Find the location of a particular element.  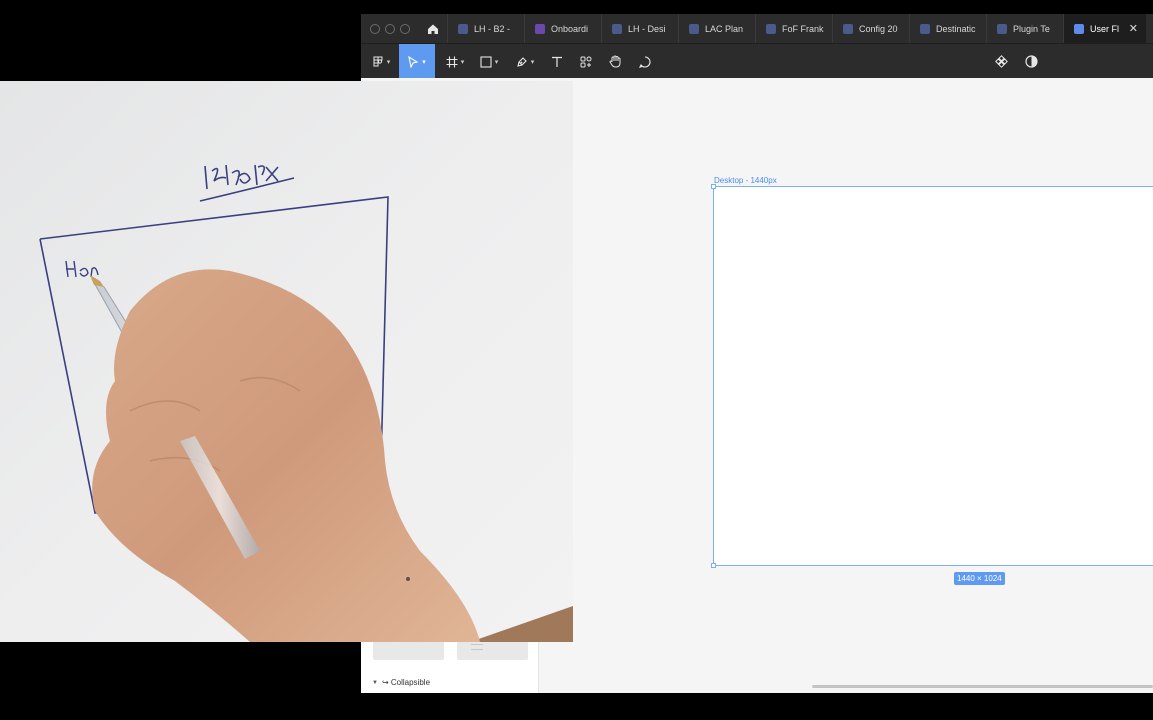

tab-label: Plugin Te is located at coordinates (1031, 28).